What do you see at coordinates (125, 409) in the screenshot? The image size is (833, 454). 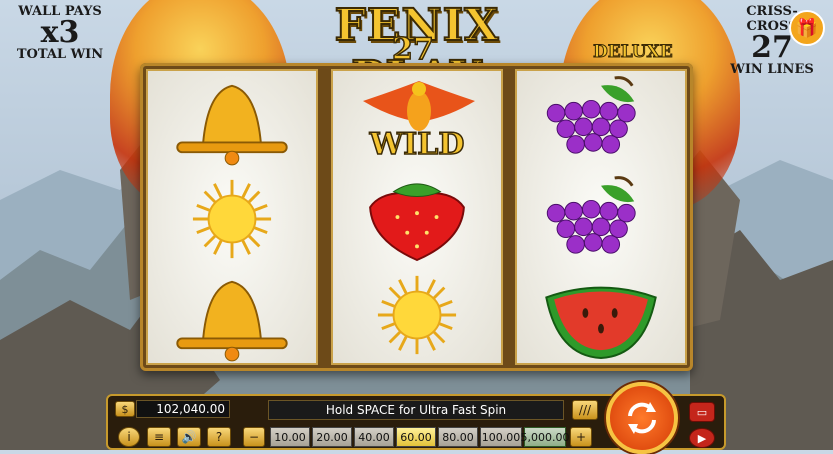 I see `balance-bag-icon: $` at bounding box center [125, 409].